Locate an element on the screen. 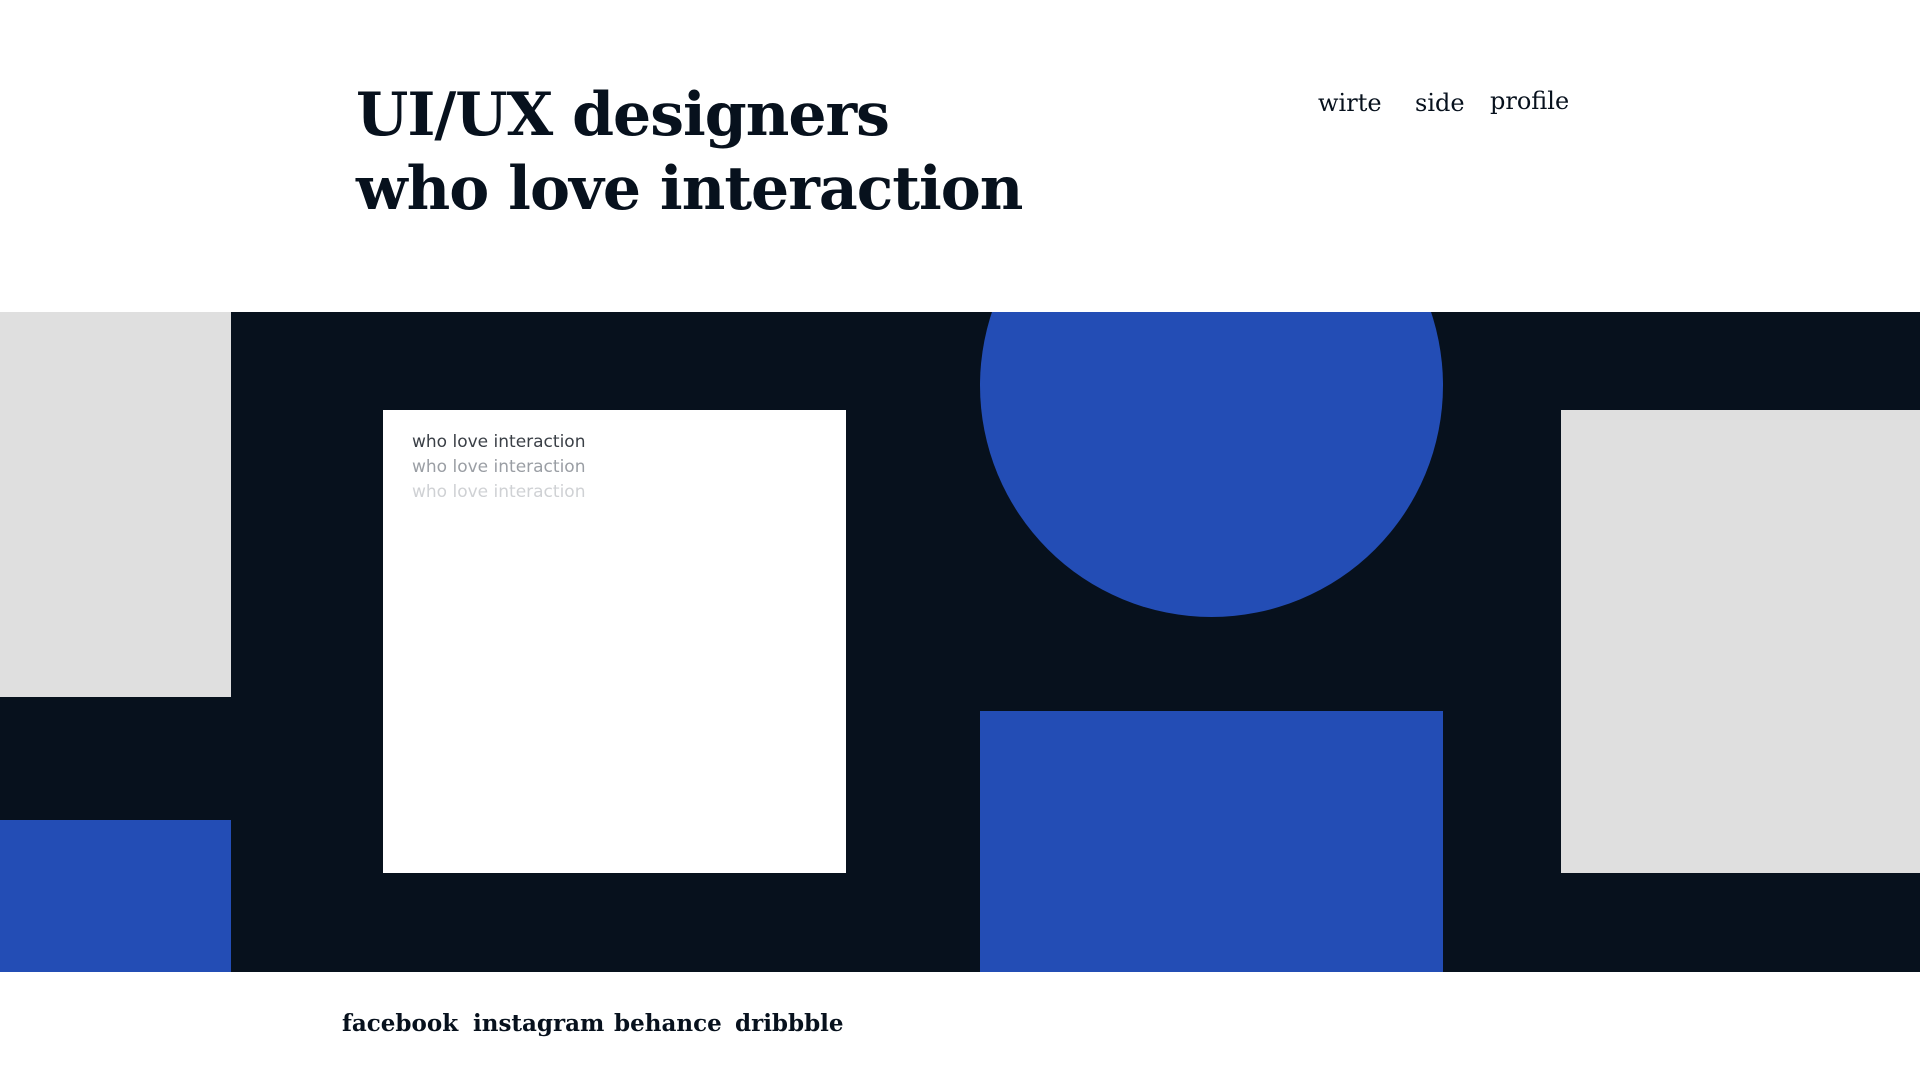  top-nav: wirte side profile is located at coordinates (1460, 102).